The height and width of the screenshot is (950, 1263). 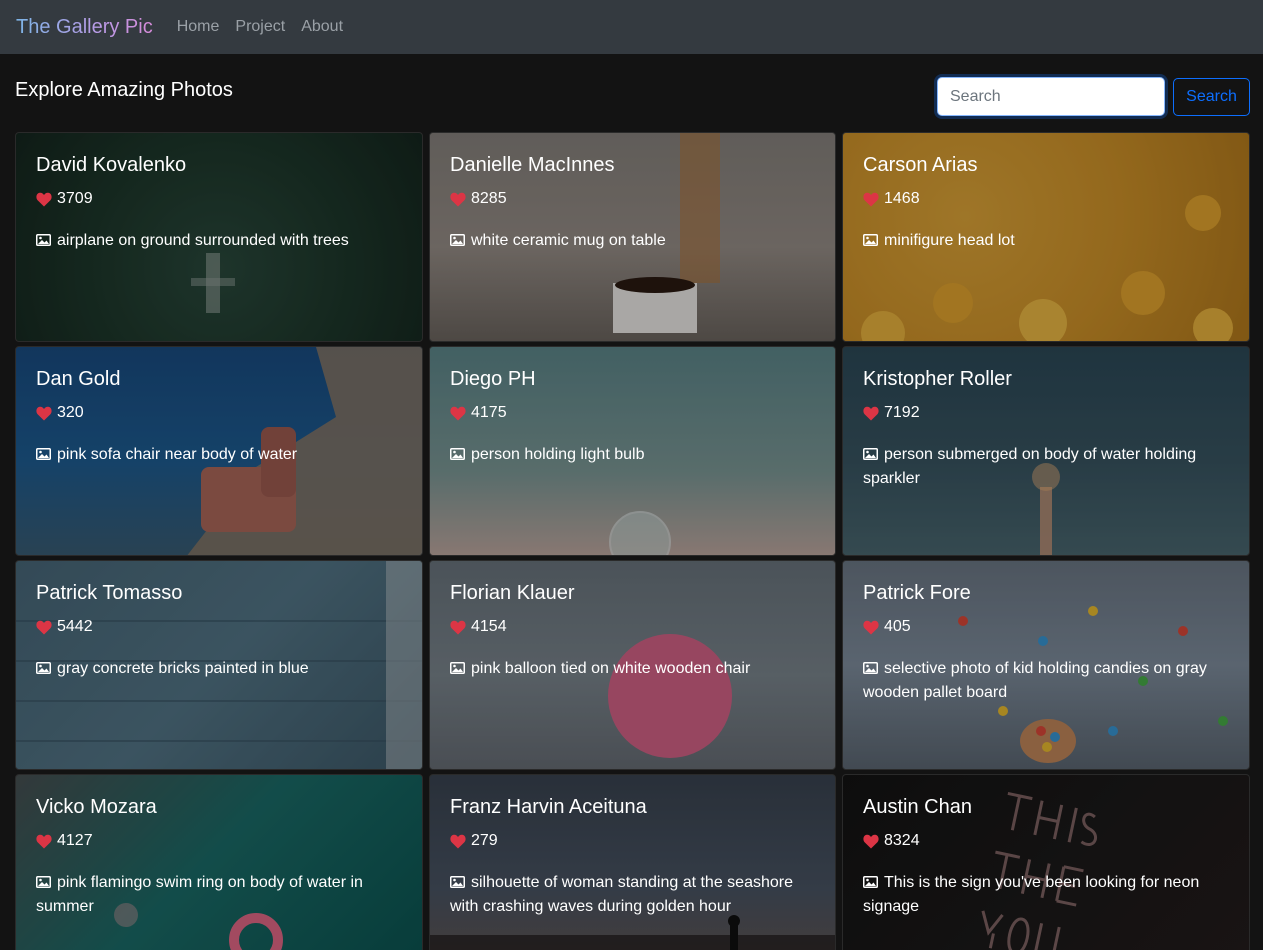 I want to click on likes-count: 3709, so click(x=75, y=198).